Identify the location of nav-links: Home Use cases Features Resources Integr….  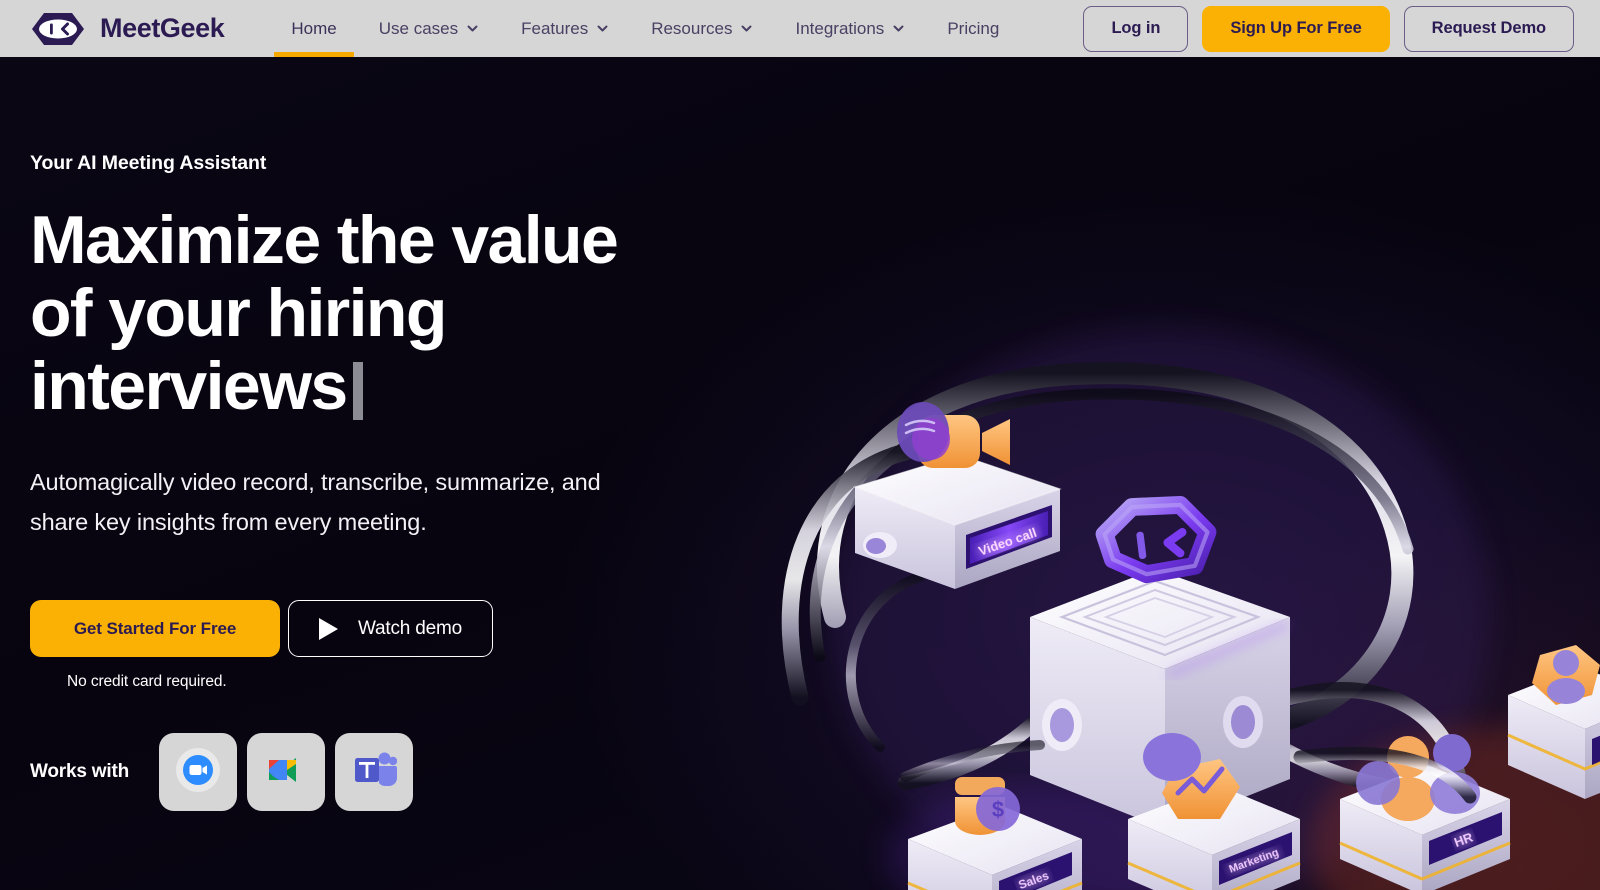
(645, 28).